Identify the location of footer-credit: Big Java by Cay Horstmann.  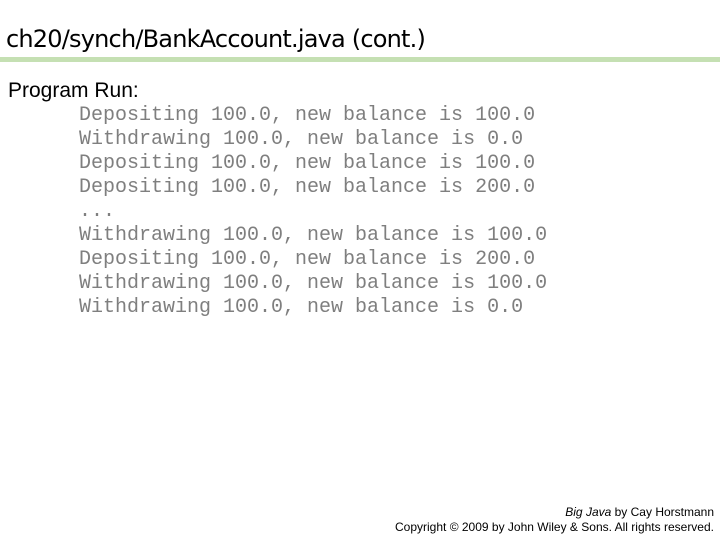
(554, 512).